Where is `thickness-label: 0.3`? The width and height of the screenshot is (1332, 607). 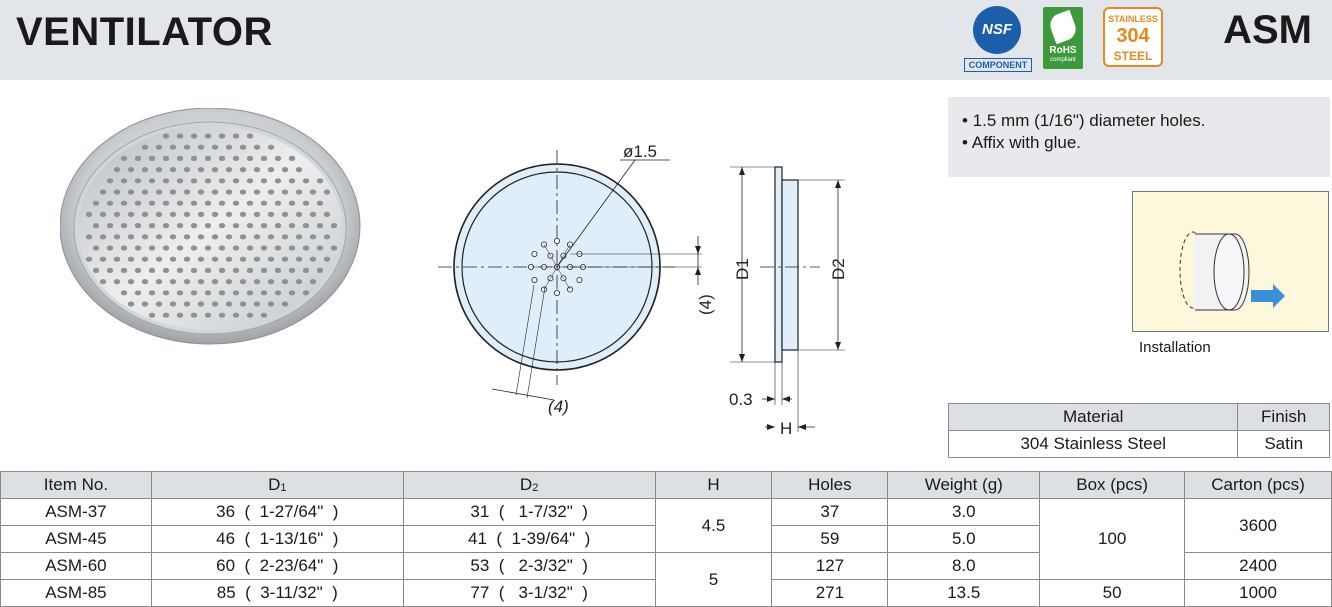
thickness-label: 0.3 is located at coordinates (741, 399).